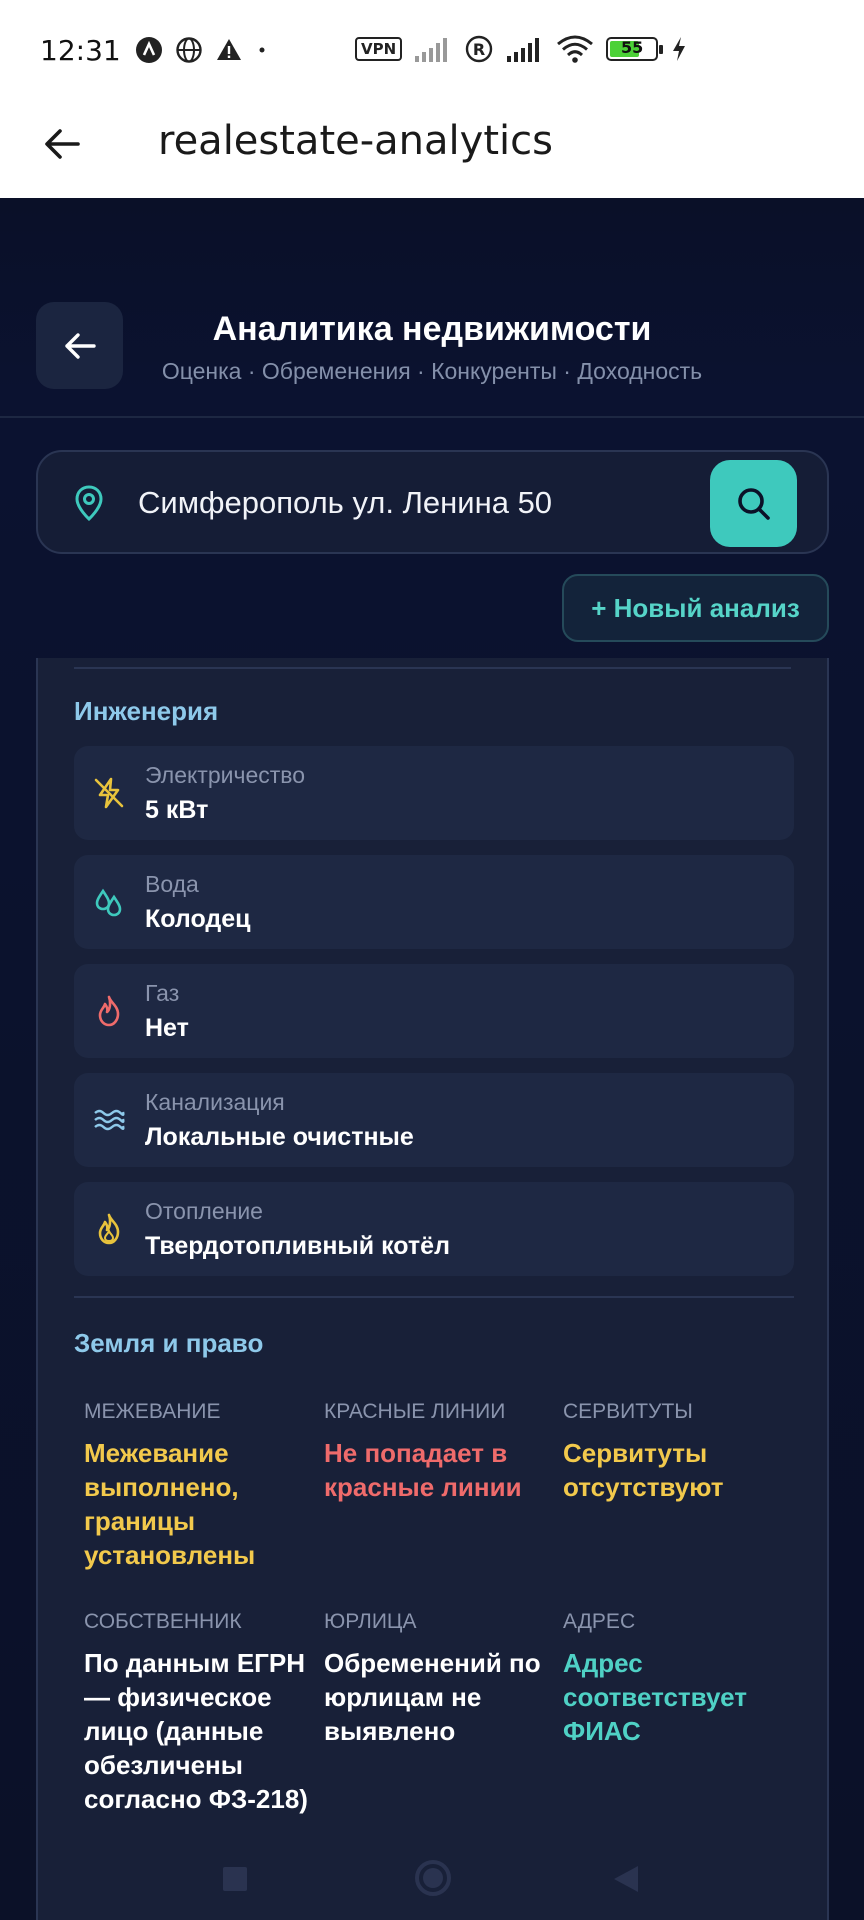 This screenshot has height=1920, width=864. Describe the element at coordinates (162, 993) in the screenshot. I see `utility-label: Газ` at that location.